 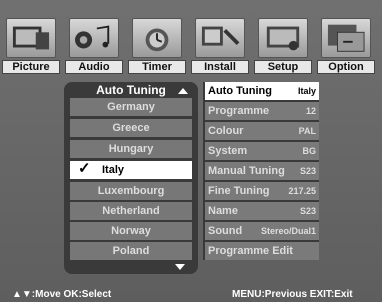 What do you see at coordinates (94, 67) in the screenshot?
I see `tab-label: Audio` at bounding box center [94, 67].